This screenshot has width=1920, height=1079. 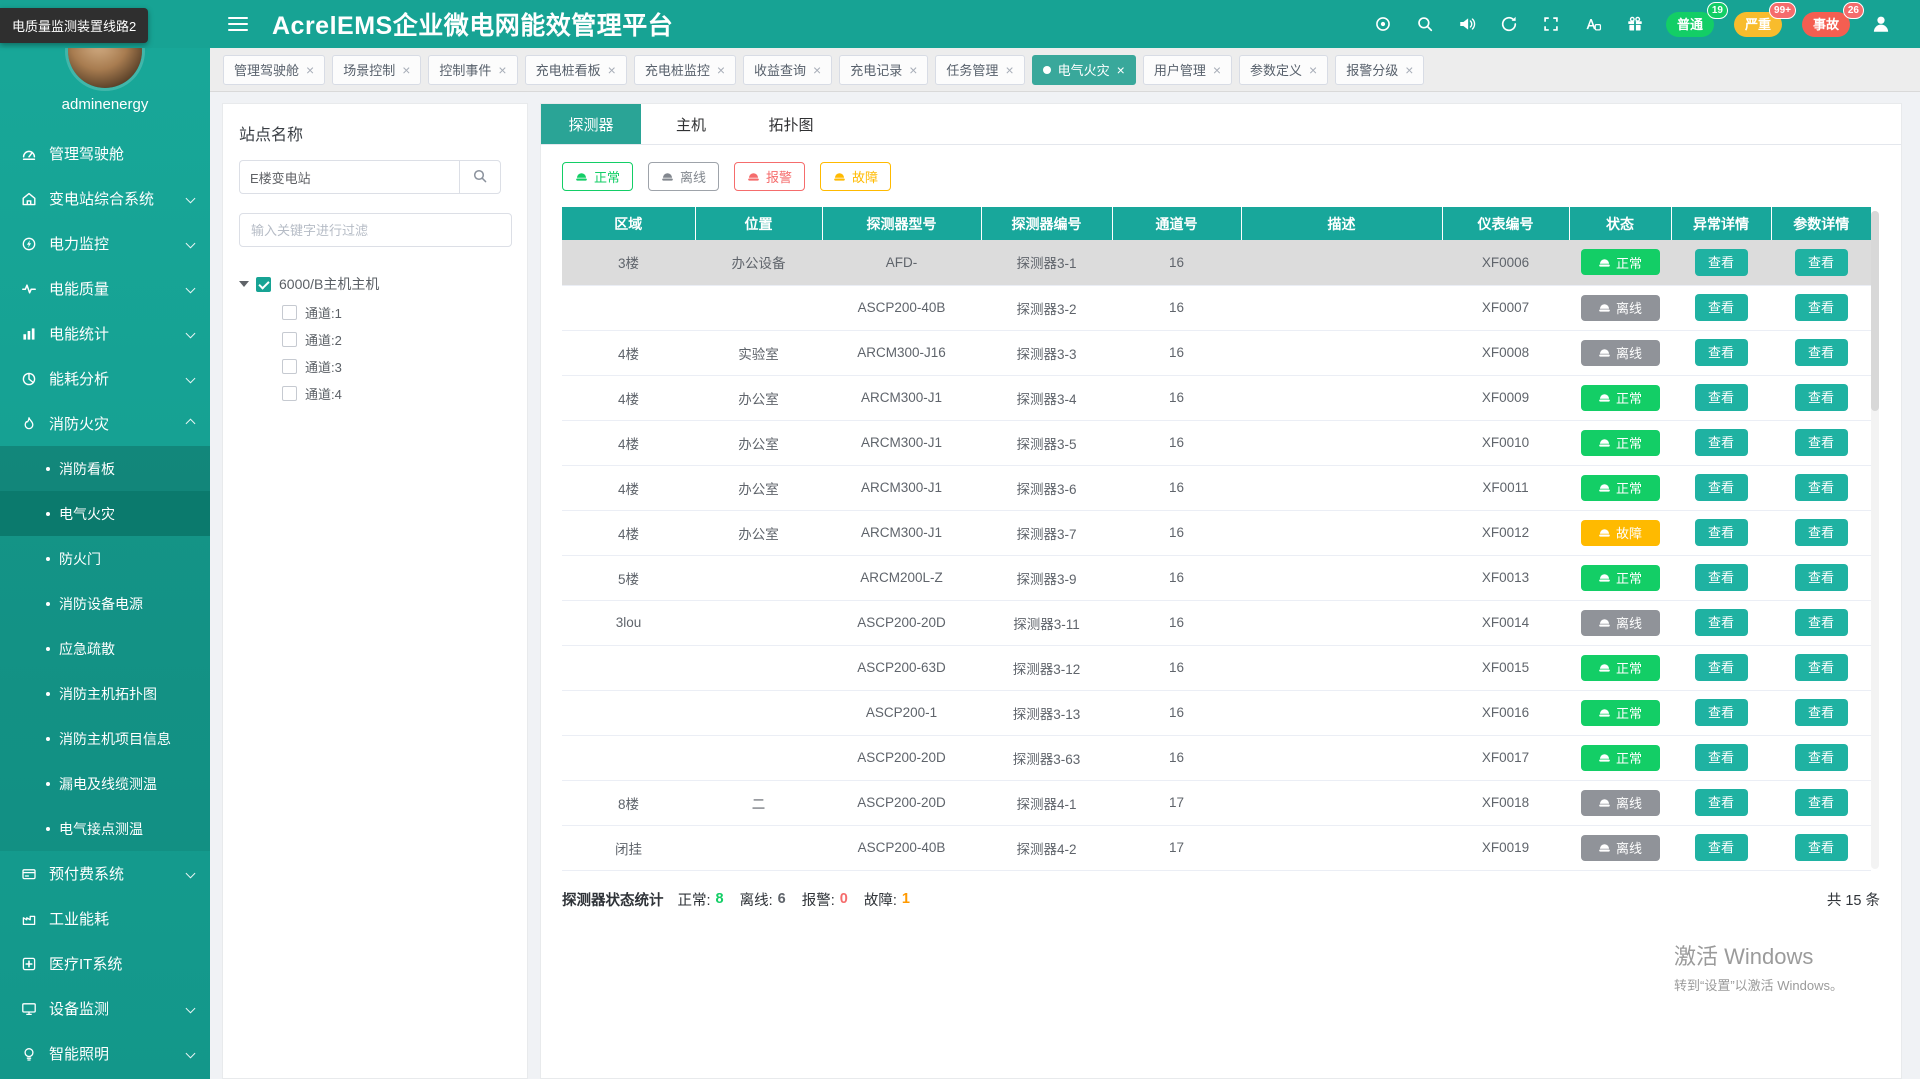 What do you see at coordinates (105, 198) in the screenshot?
I see `sidebar-item: 变电站综合系统` at bounding box center [105, 198].